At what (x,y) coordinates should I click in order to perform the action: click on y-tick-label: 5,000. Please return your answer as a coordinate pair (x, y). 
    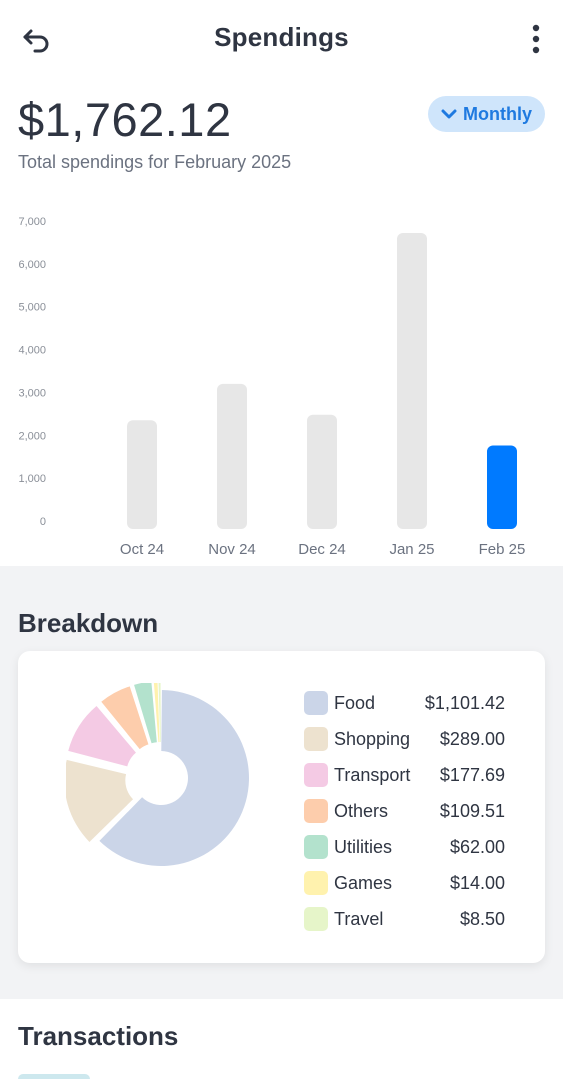
    Looking at the image, I should click on (32, 308).